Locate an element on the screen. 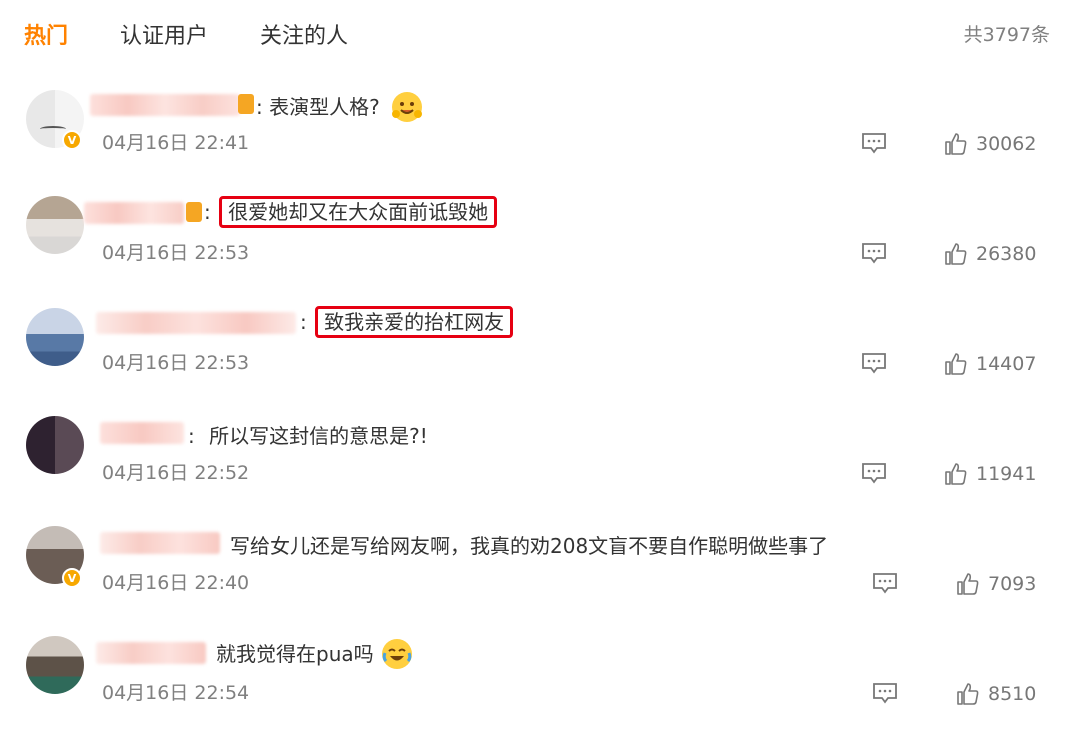 Image resolution: width=1080 pixels, height=732 pixels. like-count: 11941 is located at coordinates (1006, 474).